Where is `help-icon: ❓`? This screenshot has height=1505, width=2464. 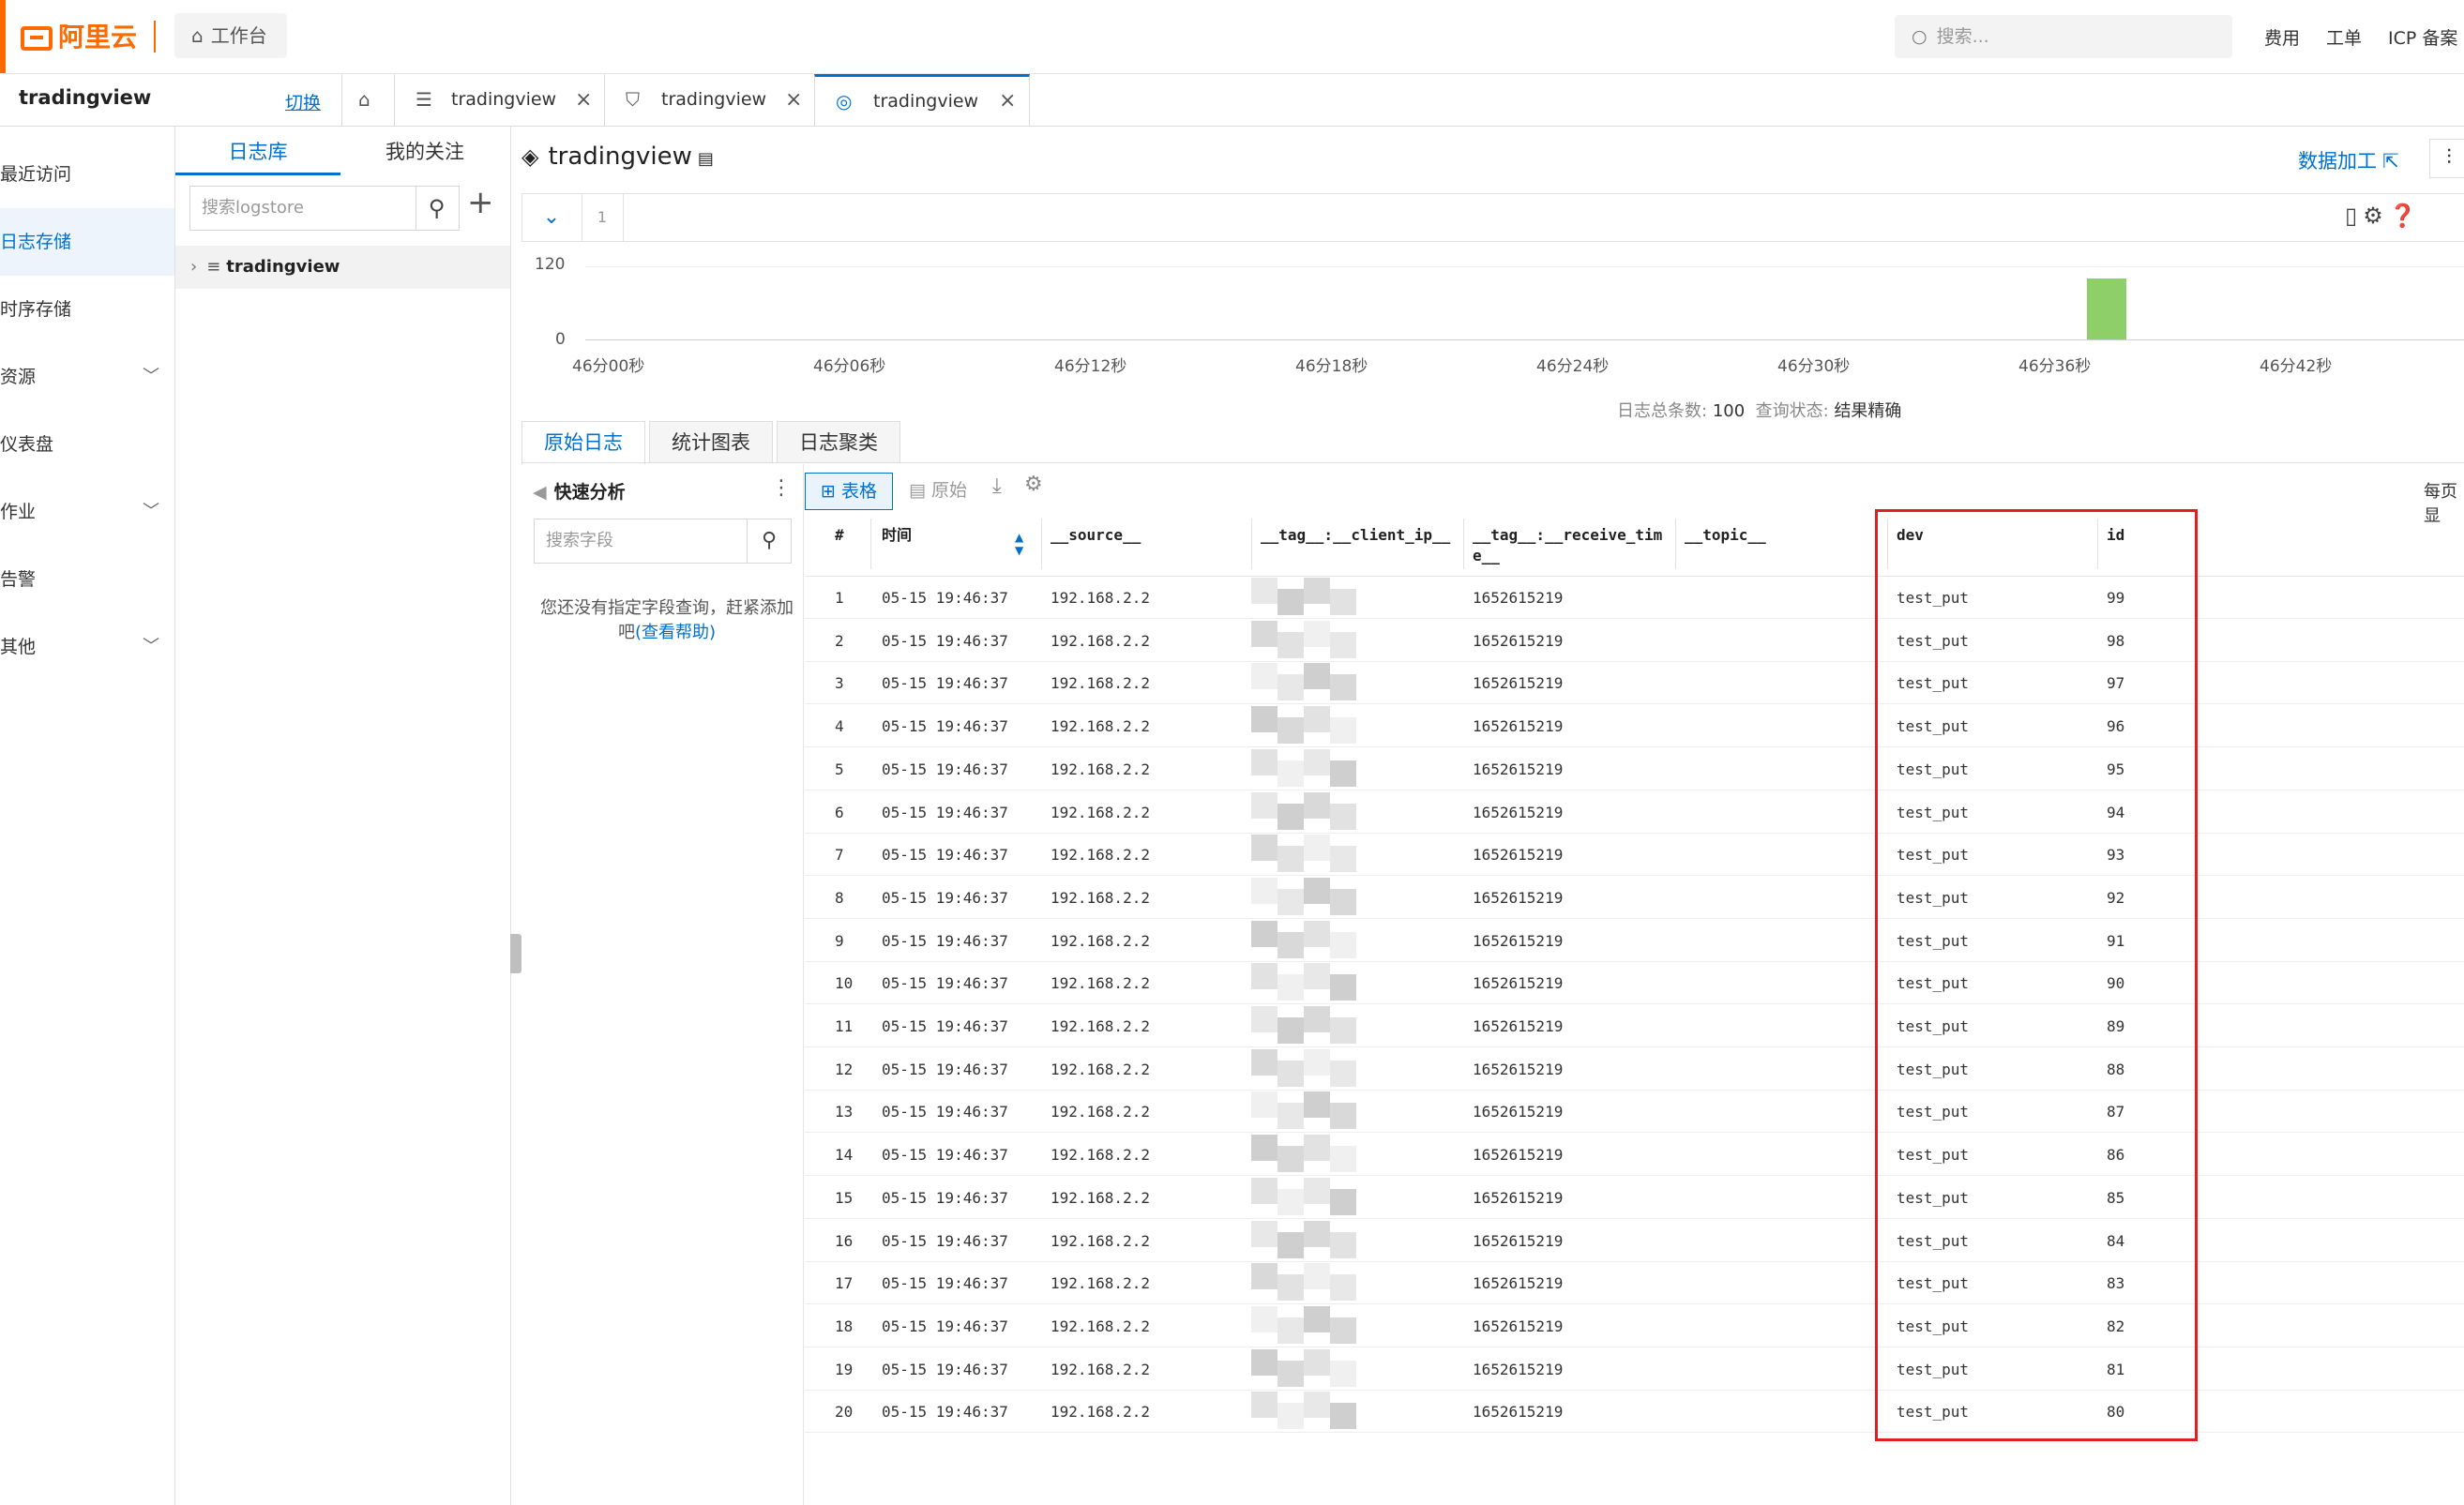
help-icon: ❓ is located at coordinates (2406, 216).